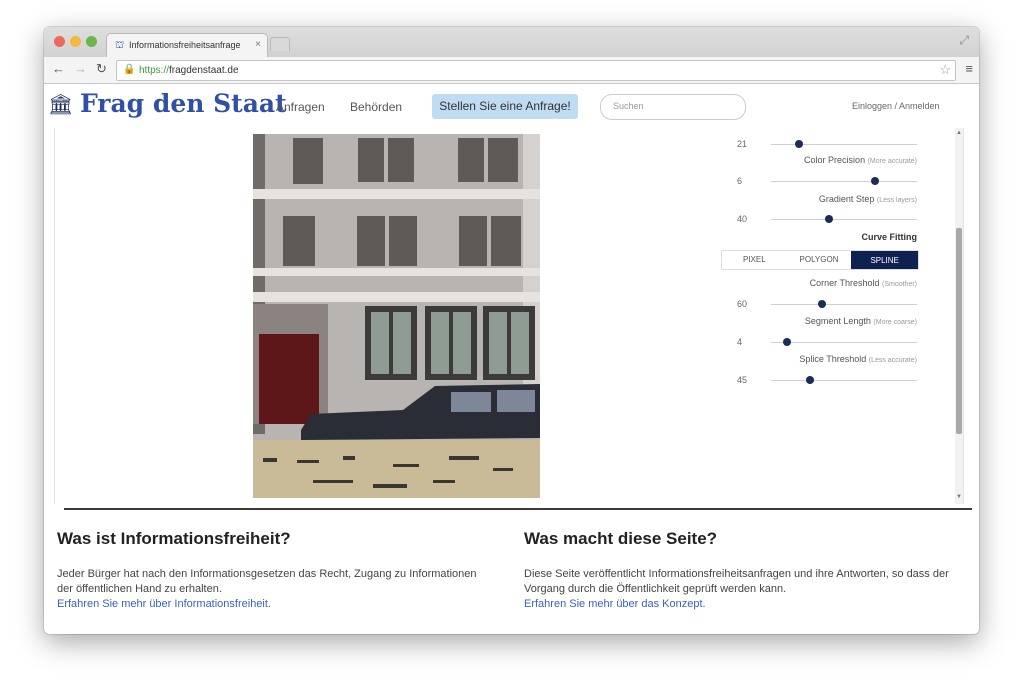 This screenshot has height=694, width=1024. What do you see at coordinates (183, 103) in the screenshot?
I see `site-logo: Frag den Staat` at bounding box center [183, 103].